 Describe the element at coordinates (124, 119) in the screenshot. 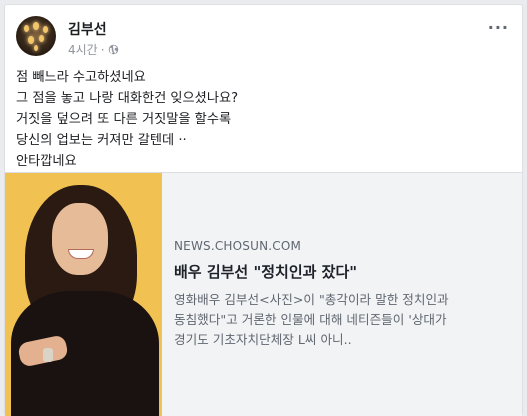

I see `post-line: 거짓을 덮으려 또 다른 거짓말을 할수록` at that location.